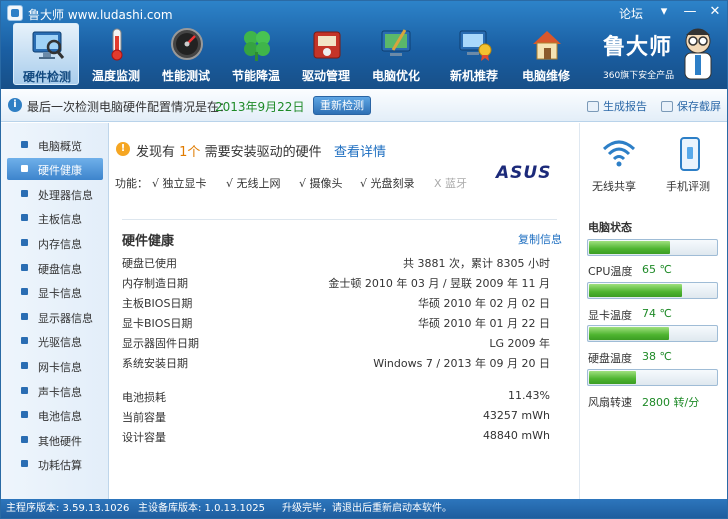 The image size is (728, 519). Describe the element at coordinates (657, 313) in the screenshot. I see `gpu-temp-value: 74 ℃` at that location.